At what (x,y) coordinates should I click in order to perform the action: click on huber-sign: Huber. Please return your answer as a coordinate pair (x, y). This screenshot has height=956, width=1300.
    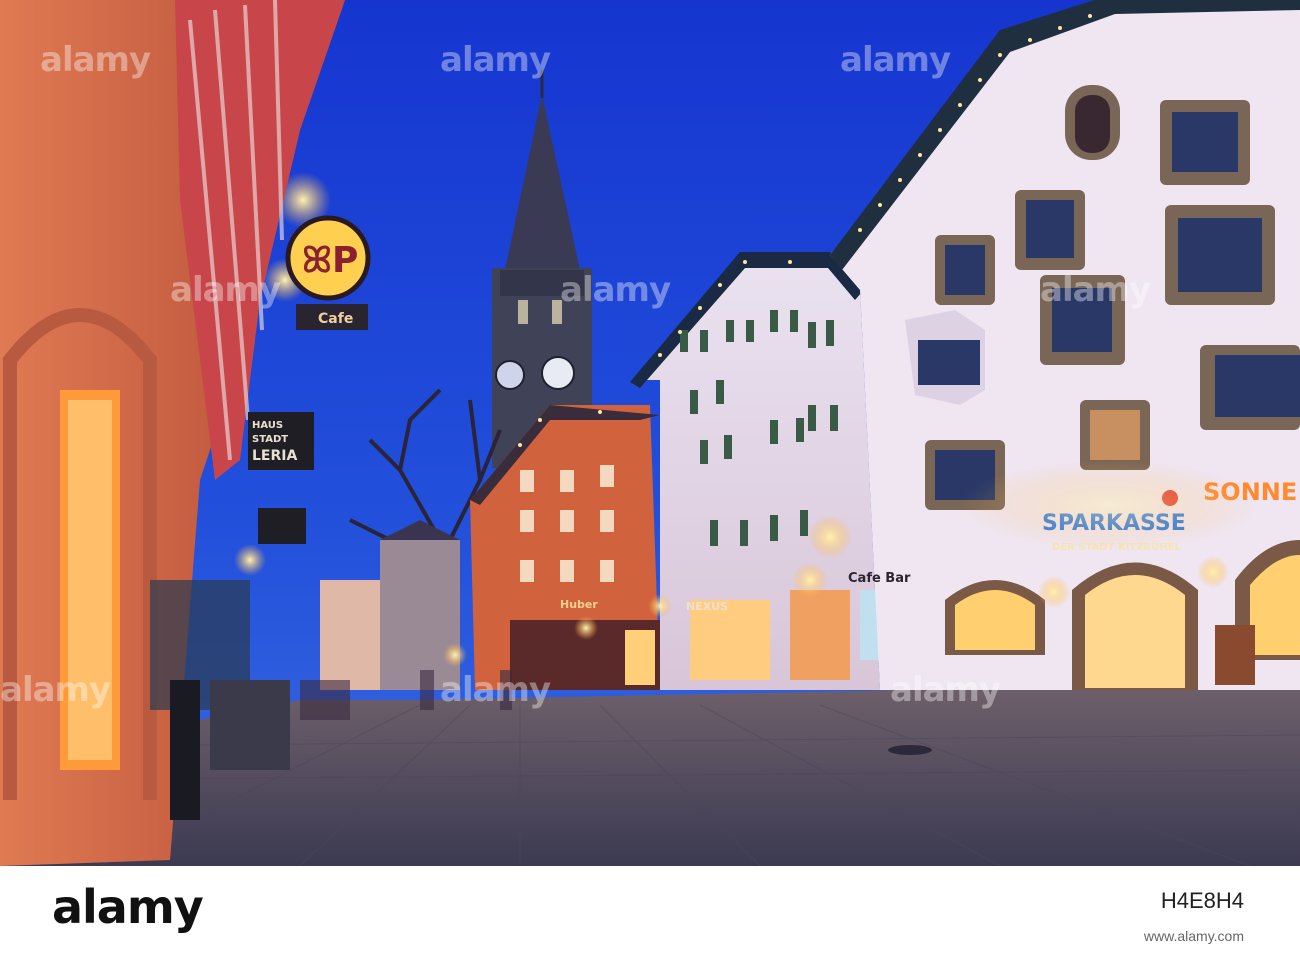
    Looking at the image, I should click on (579, 604).